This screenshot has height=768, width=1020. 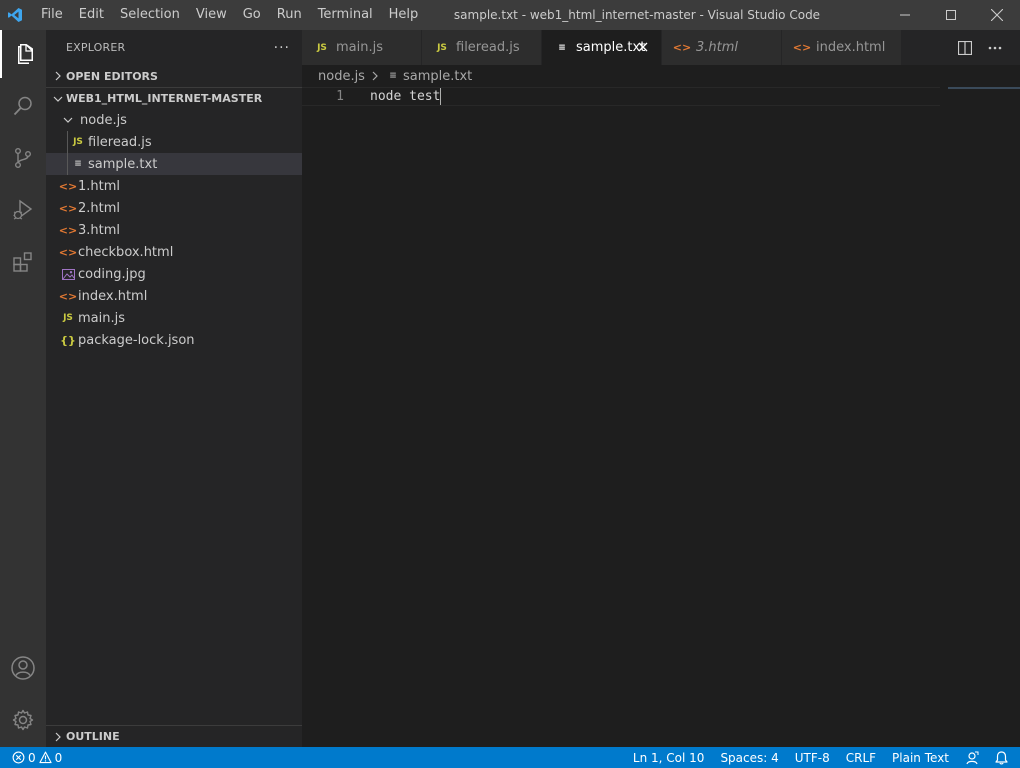 What do you see at coordinates (995, 47) in the screenshot?
I see `more-actions-icon` at bounding box center [995, 47].